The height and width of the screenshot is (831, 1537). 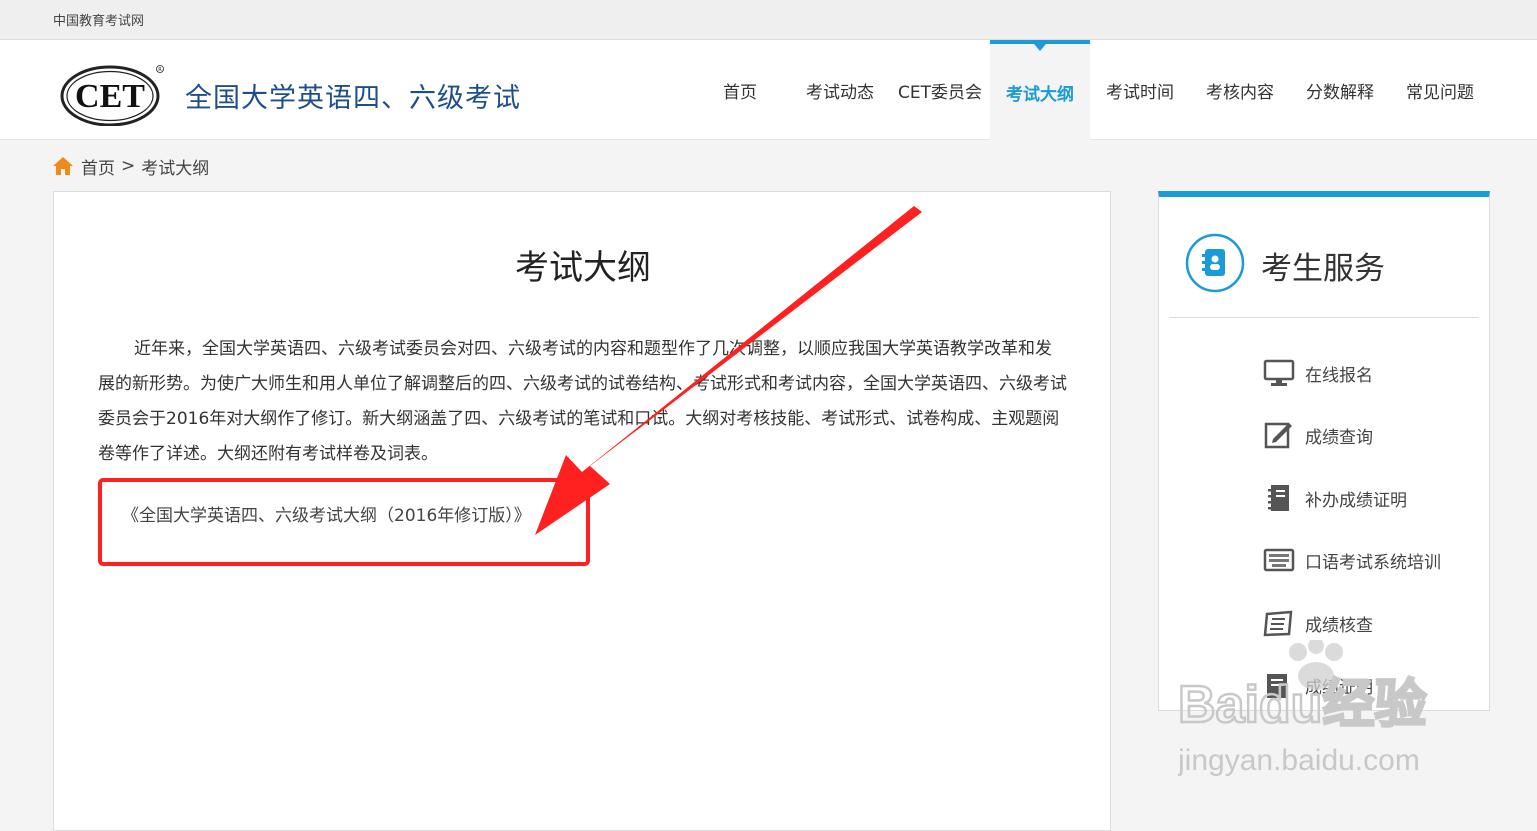 I want to click on service-score-certificate: 成绩证明, so click(x=1318, y=685).